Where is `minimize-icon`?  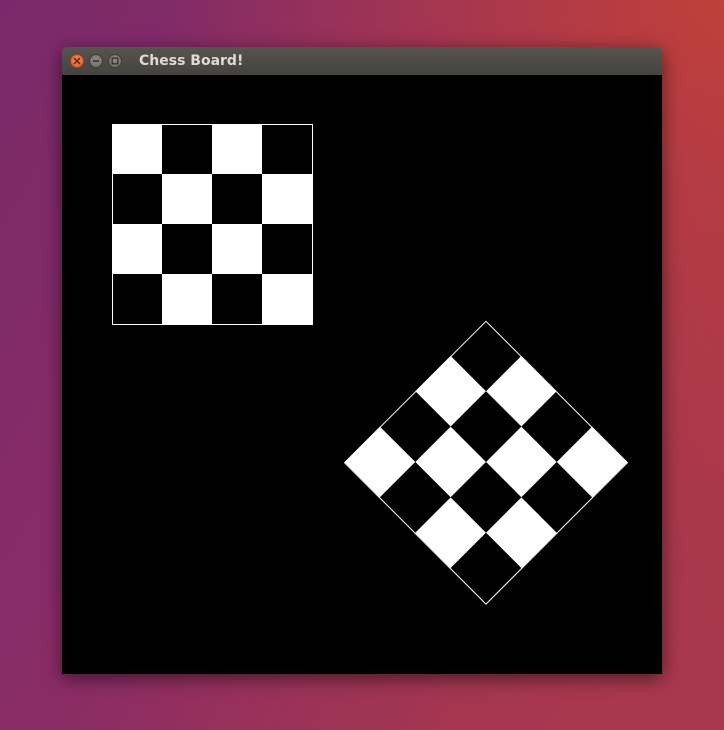 minimize-icon is located at coordinates (96, 61).